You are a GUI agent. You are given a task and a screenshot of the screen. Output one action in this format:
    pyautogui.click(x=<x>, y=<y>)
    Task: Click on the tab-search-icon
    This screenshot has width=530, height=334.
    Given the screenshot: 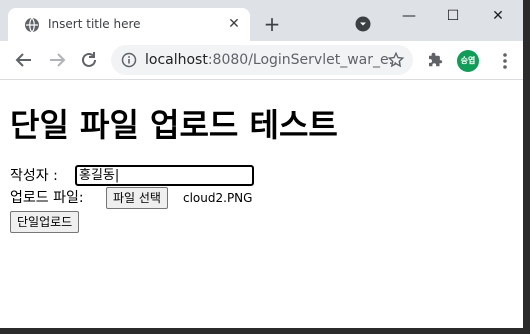 What is the action you would take?
    pyautogui.click(x=363, y=24)
    